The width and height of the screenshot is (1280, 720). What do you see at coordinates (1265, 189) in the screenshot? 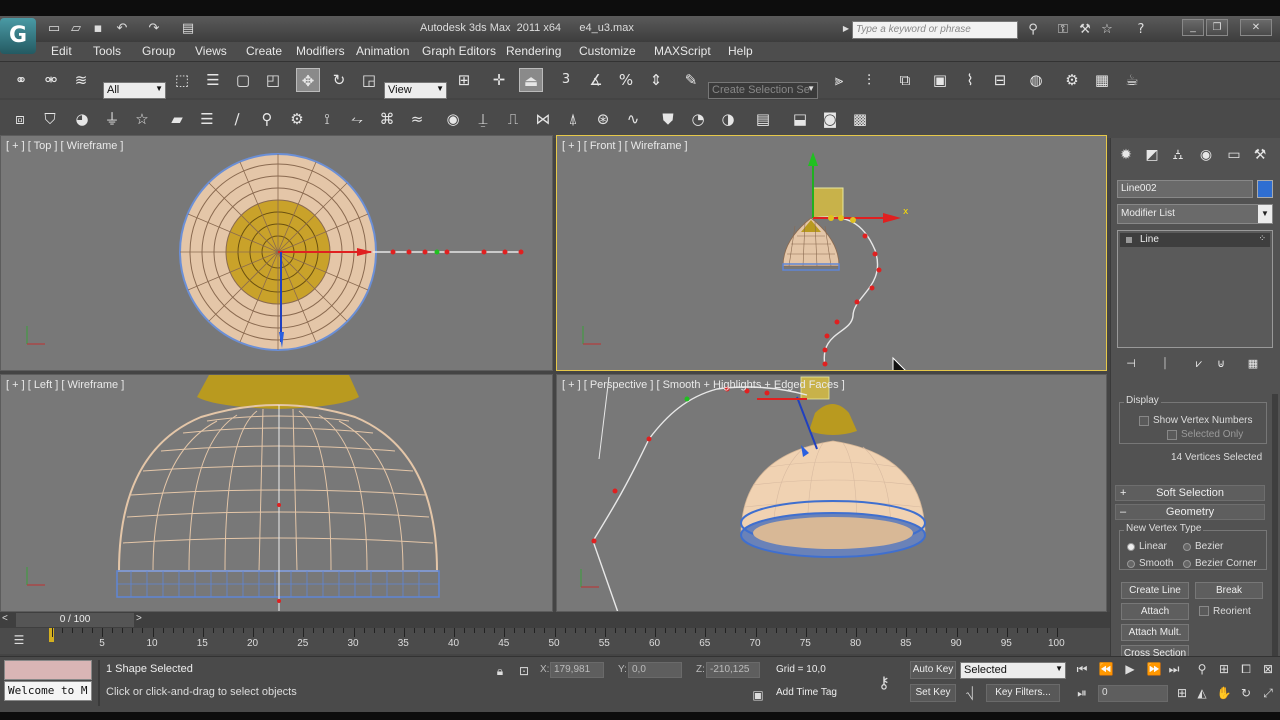
I see `object-color-swatch` at bounding box center [1265, 189].